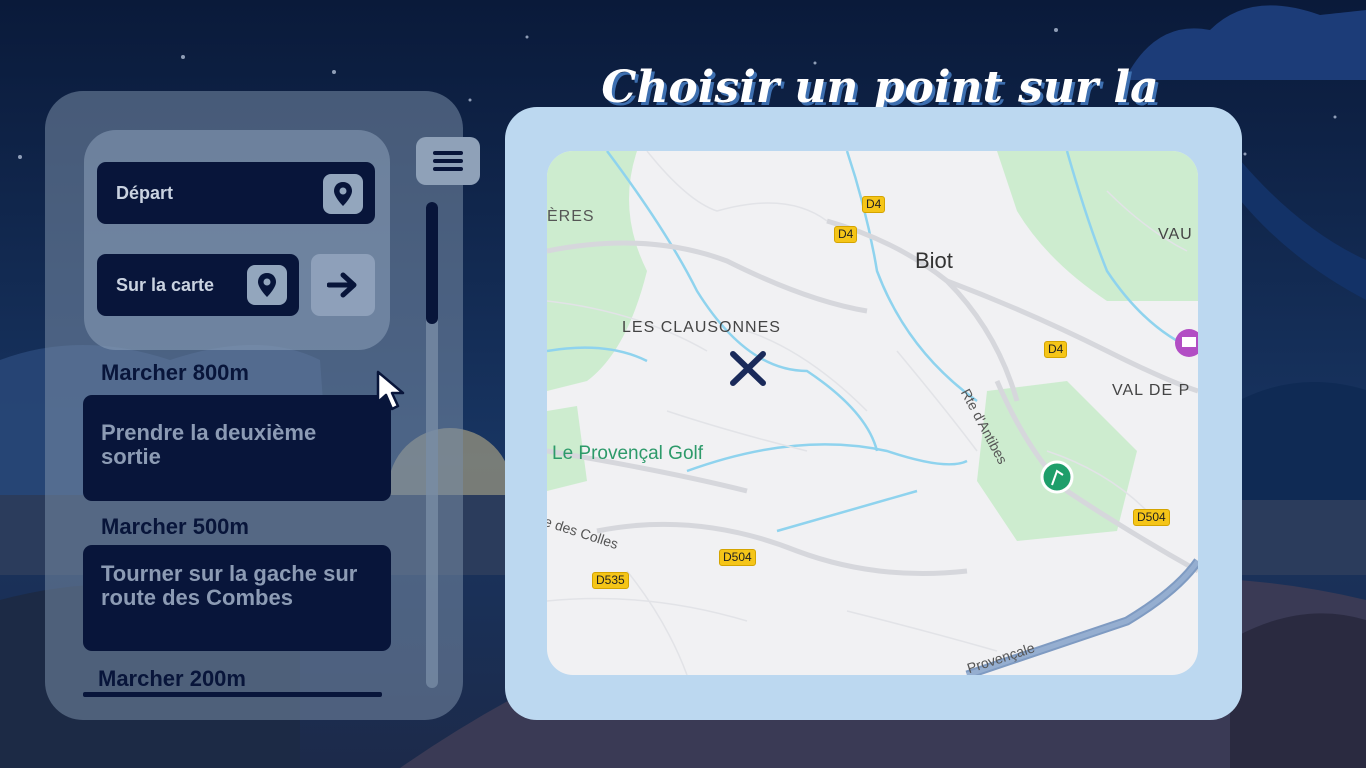 This screenshot has height=768, width=1366. Describe the element at coordinates (390, 390) in the screenshot. I see `mouse-pointer-icon` at that location.